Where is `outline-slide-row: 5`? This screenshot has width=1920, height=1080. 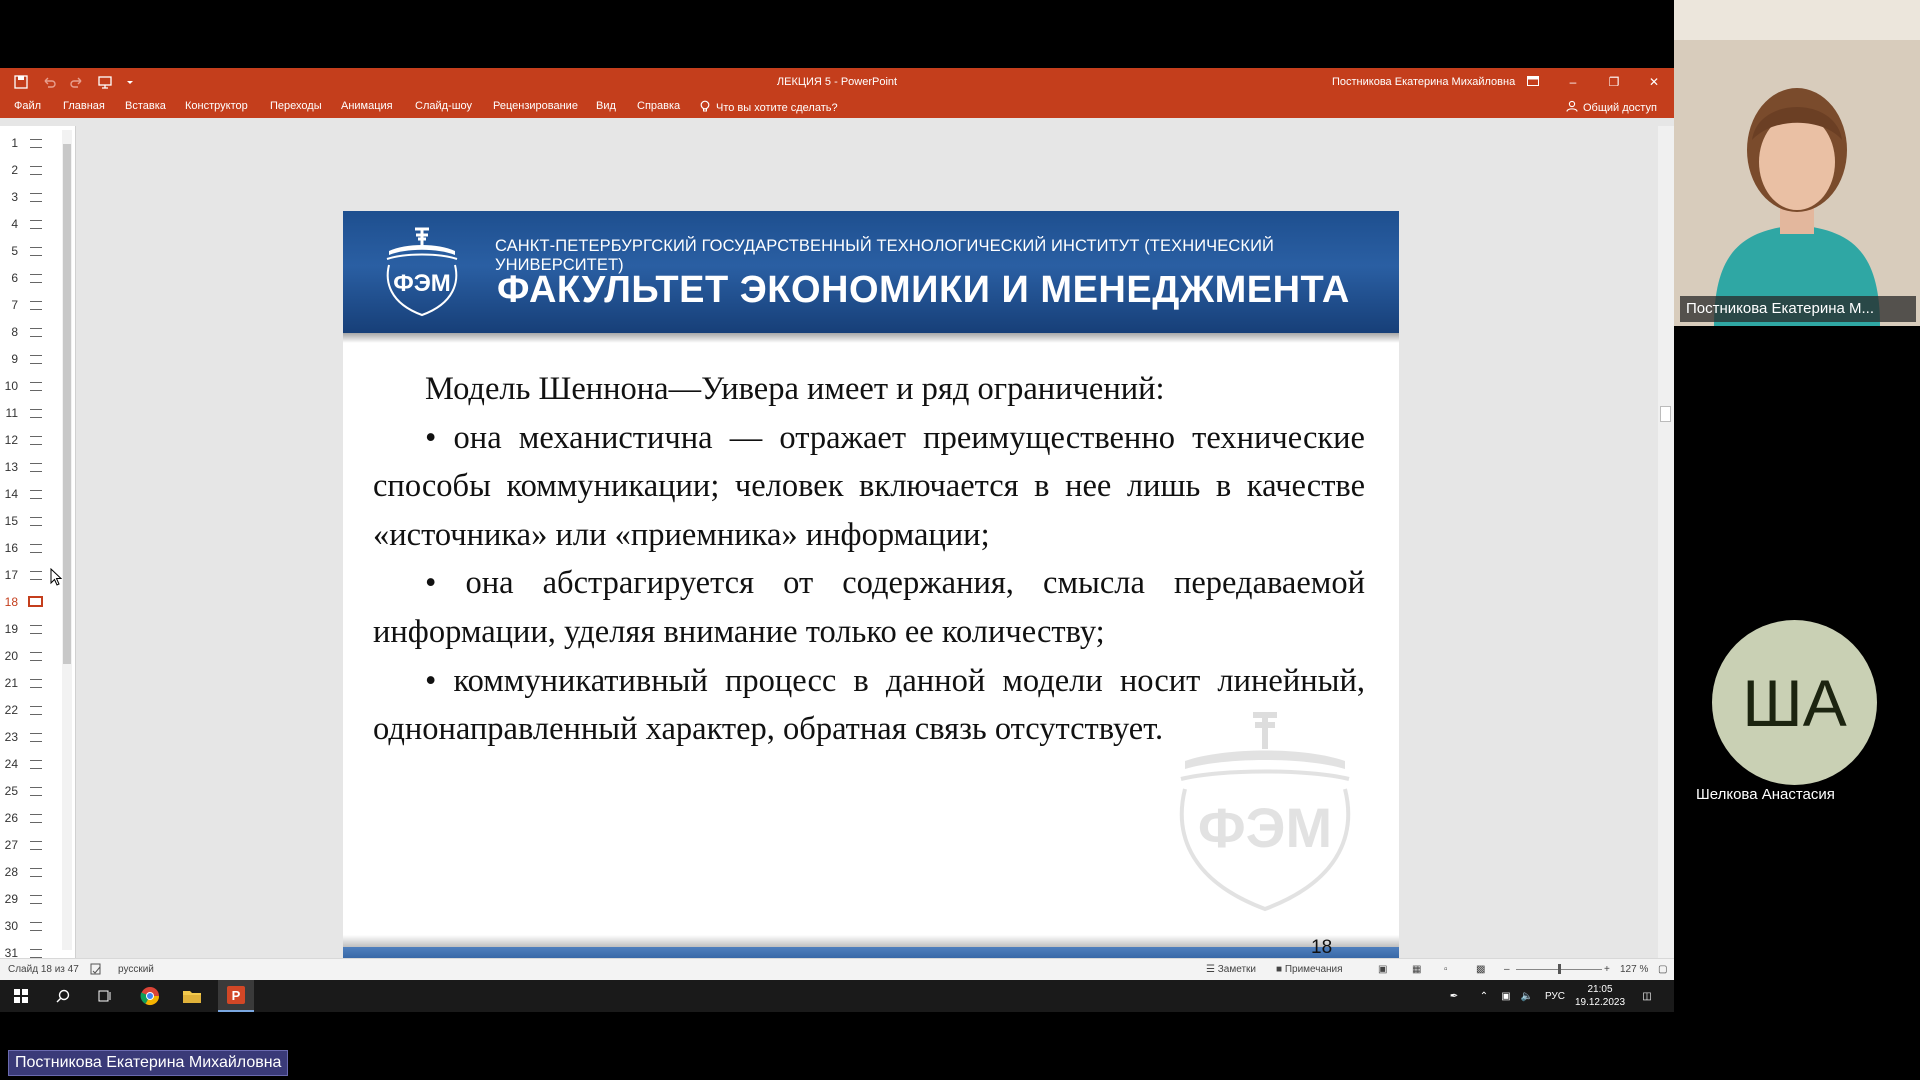
outline-slide-row: 5 is located at coordinates (30, 251).